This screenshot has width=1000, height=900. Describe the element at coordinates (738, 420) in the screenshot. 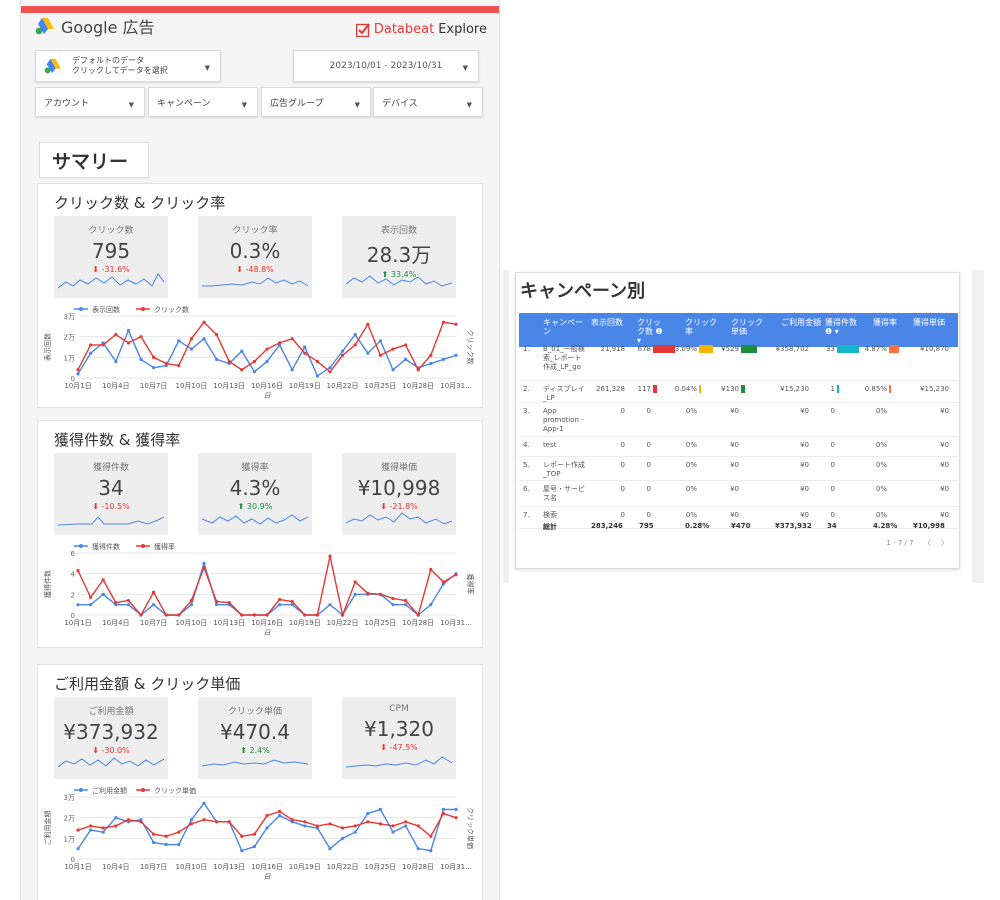

I see `table-row: 3. App promotion -App-1 0 0 0% ¥0 ¥0 0 0% ¥0` at that location.